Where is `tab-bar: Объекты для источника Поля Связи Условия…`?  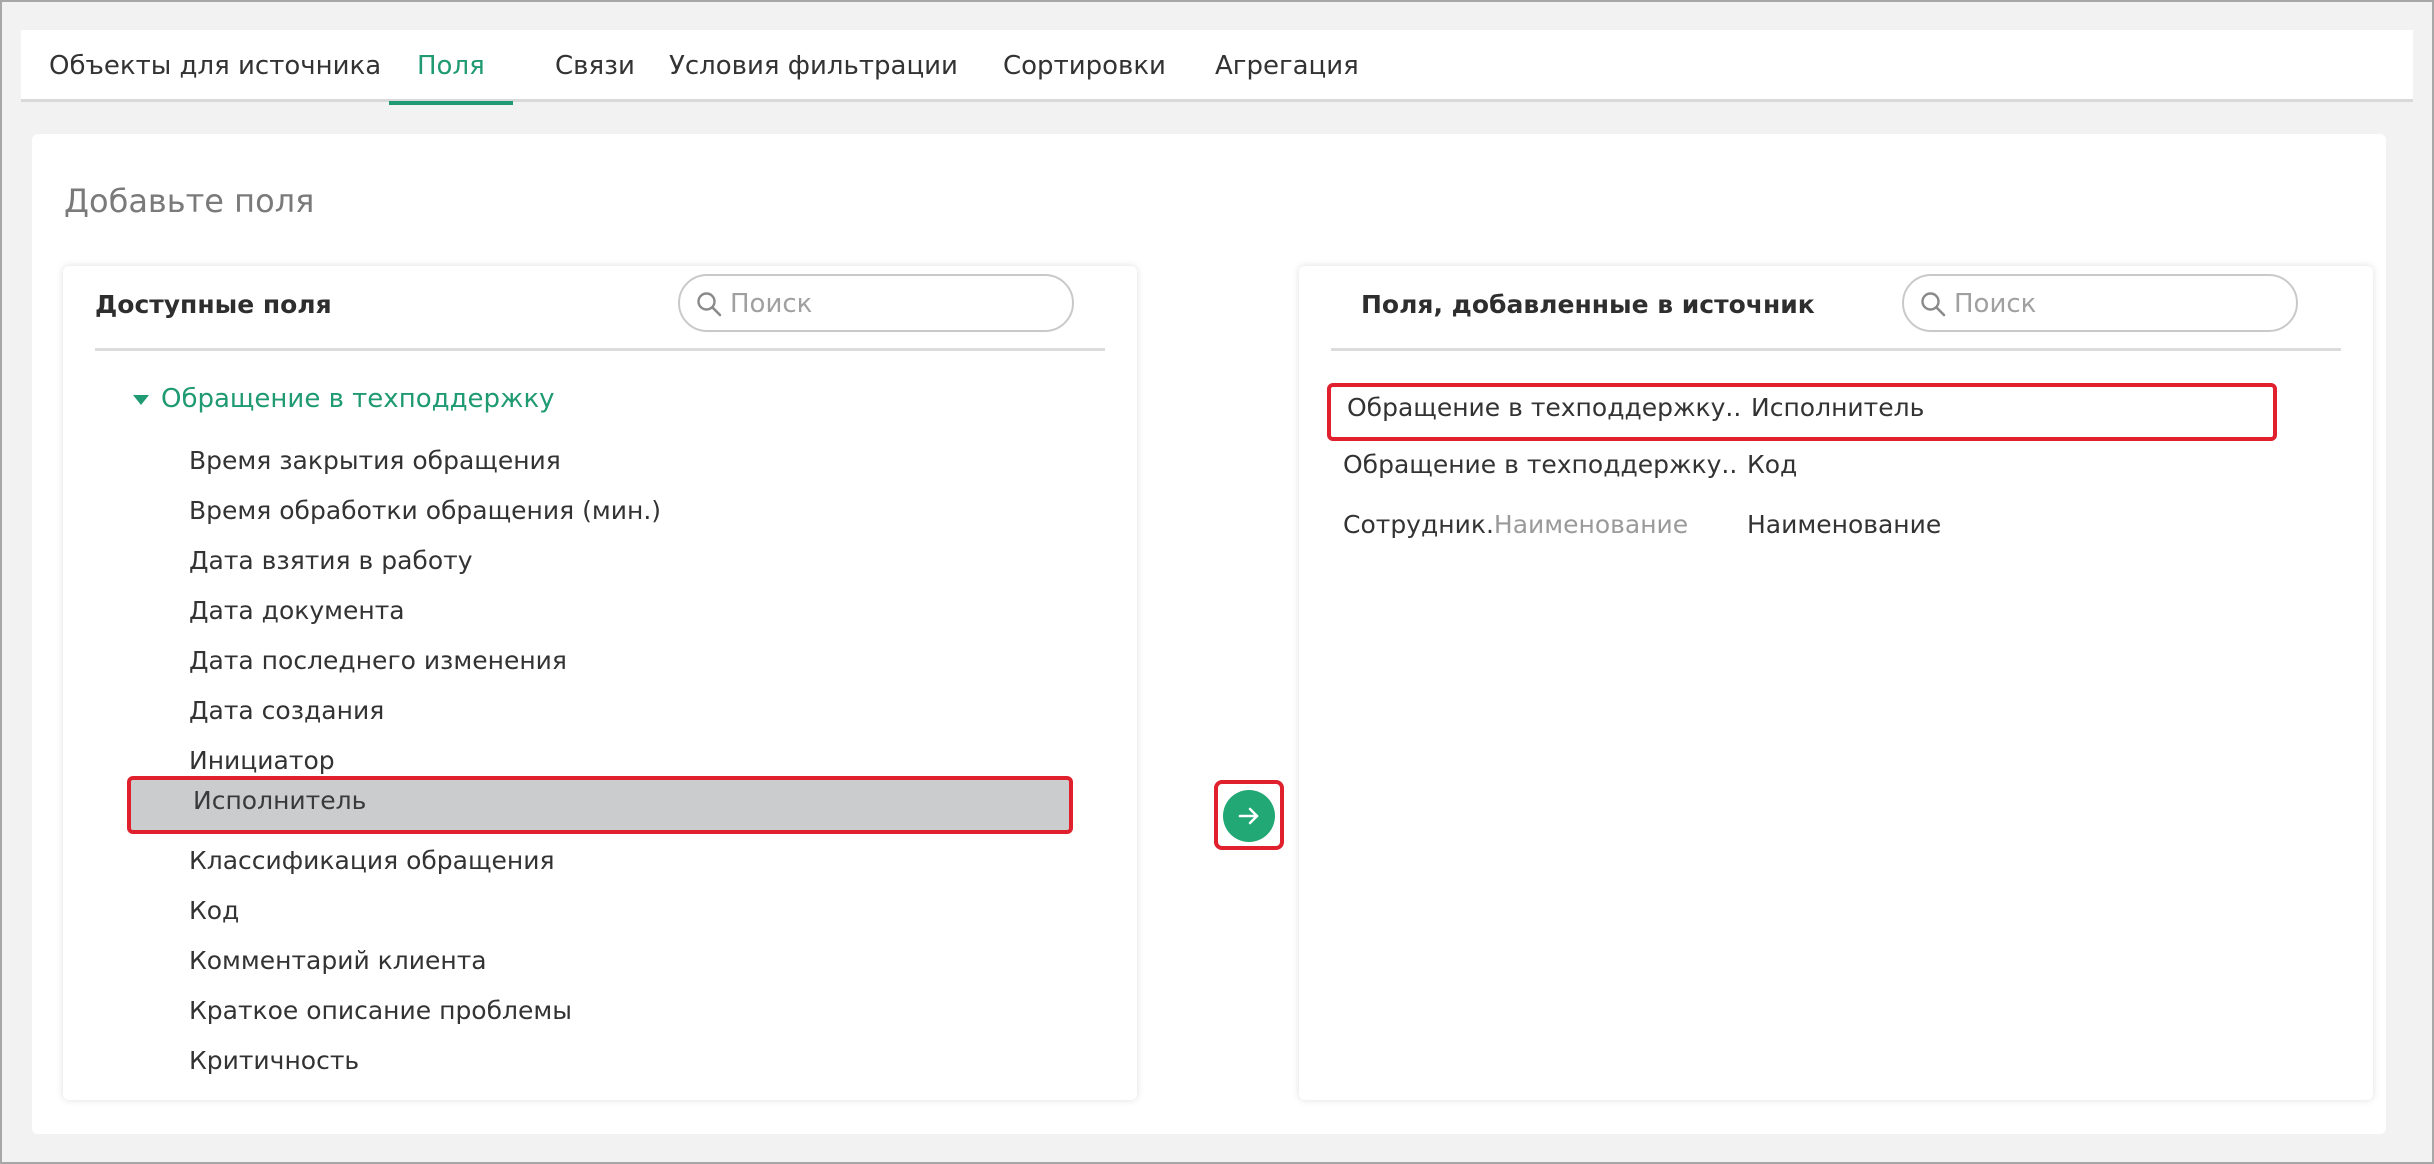 tab-bar: Объекты для источника Поля Связи Условия… is located at coordinates (1217, 67).